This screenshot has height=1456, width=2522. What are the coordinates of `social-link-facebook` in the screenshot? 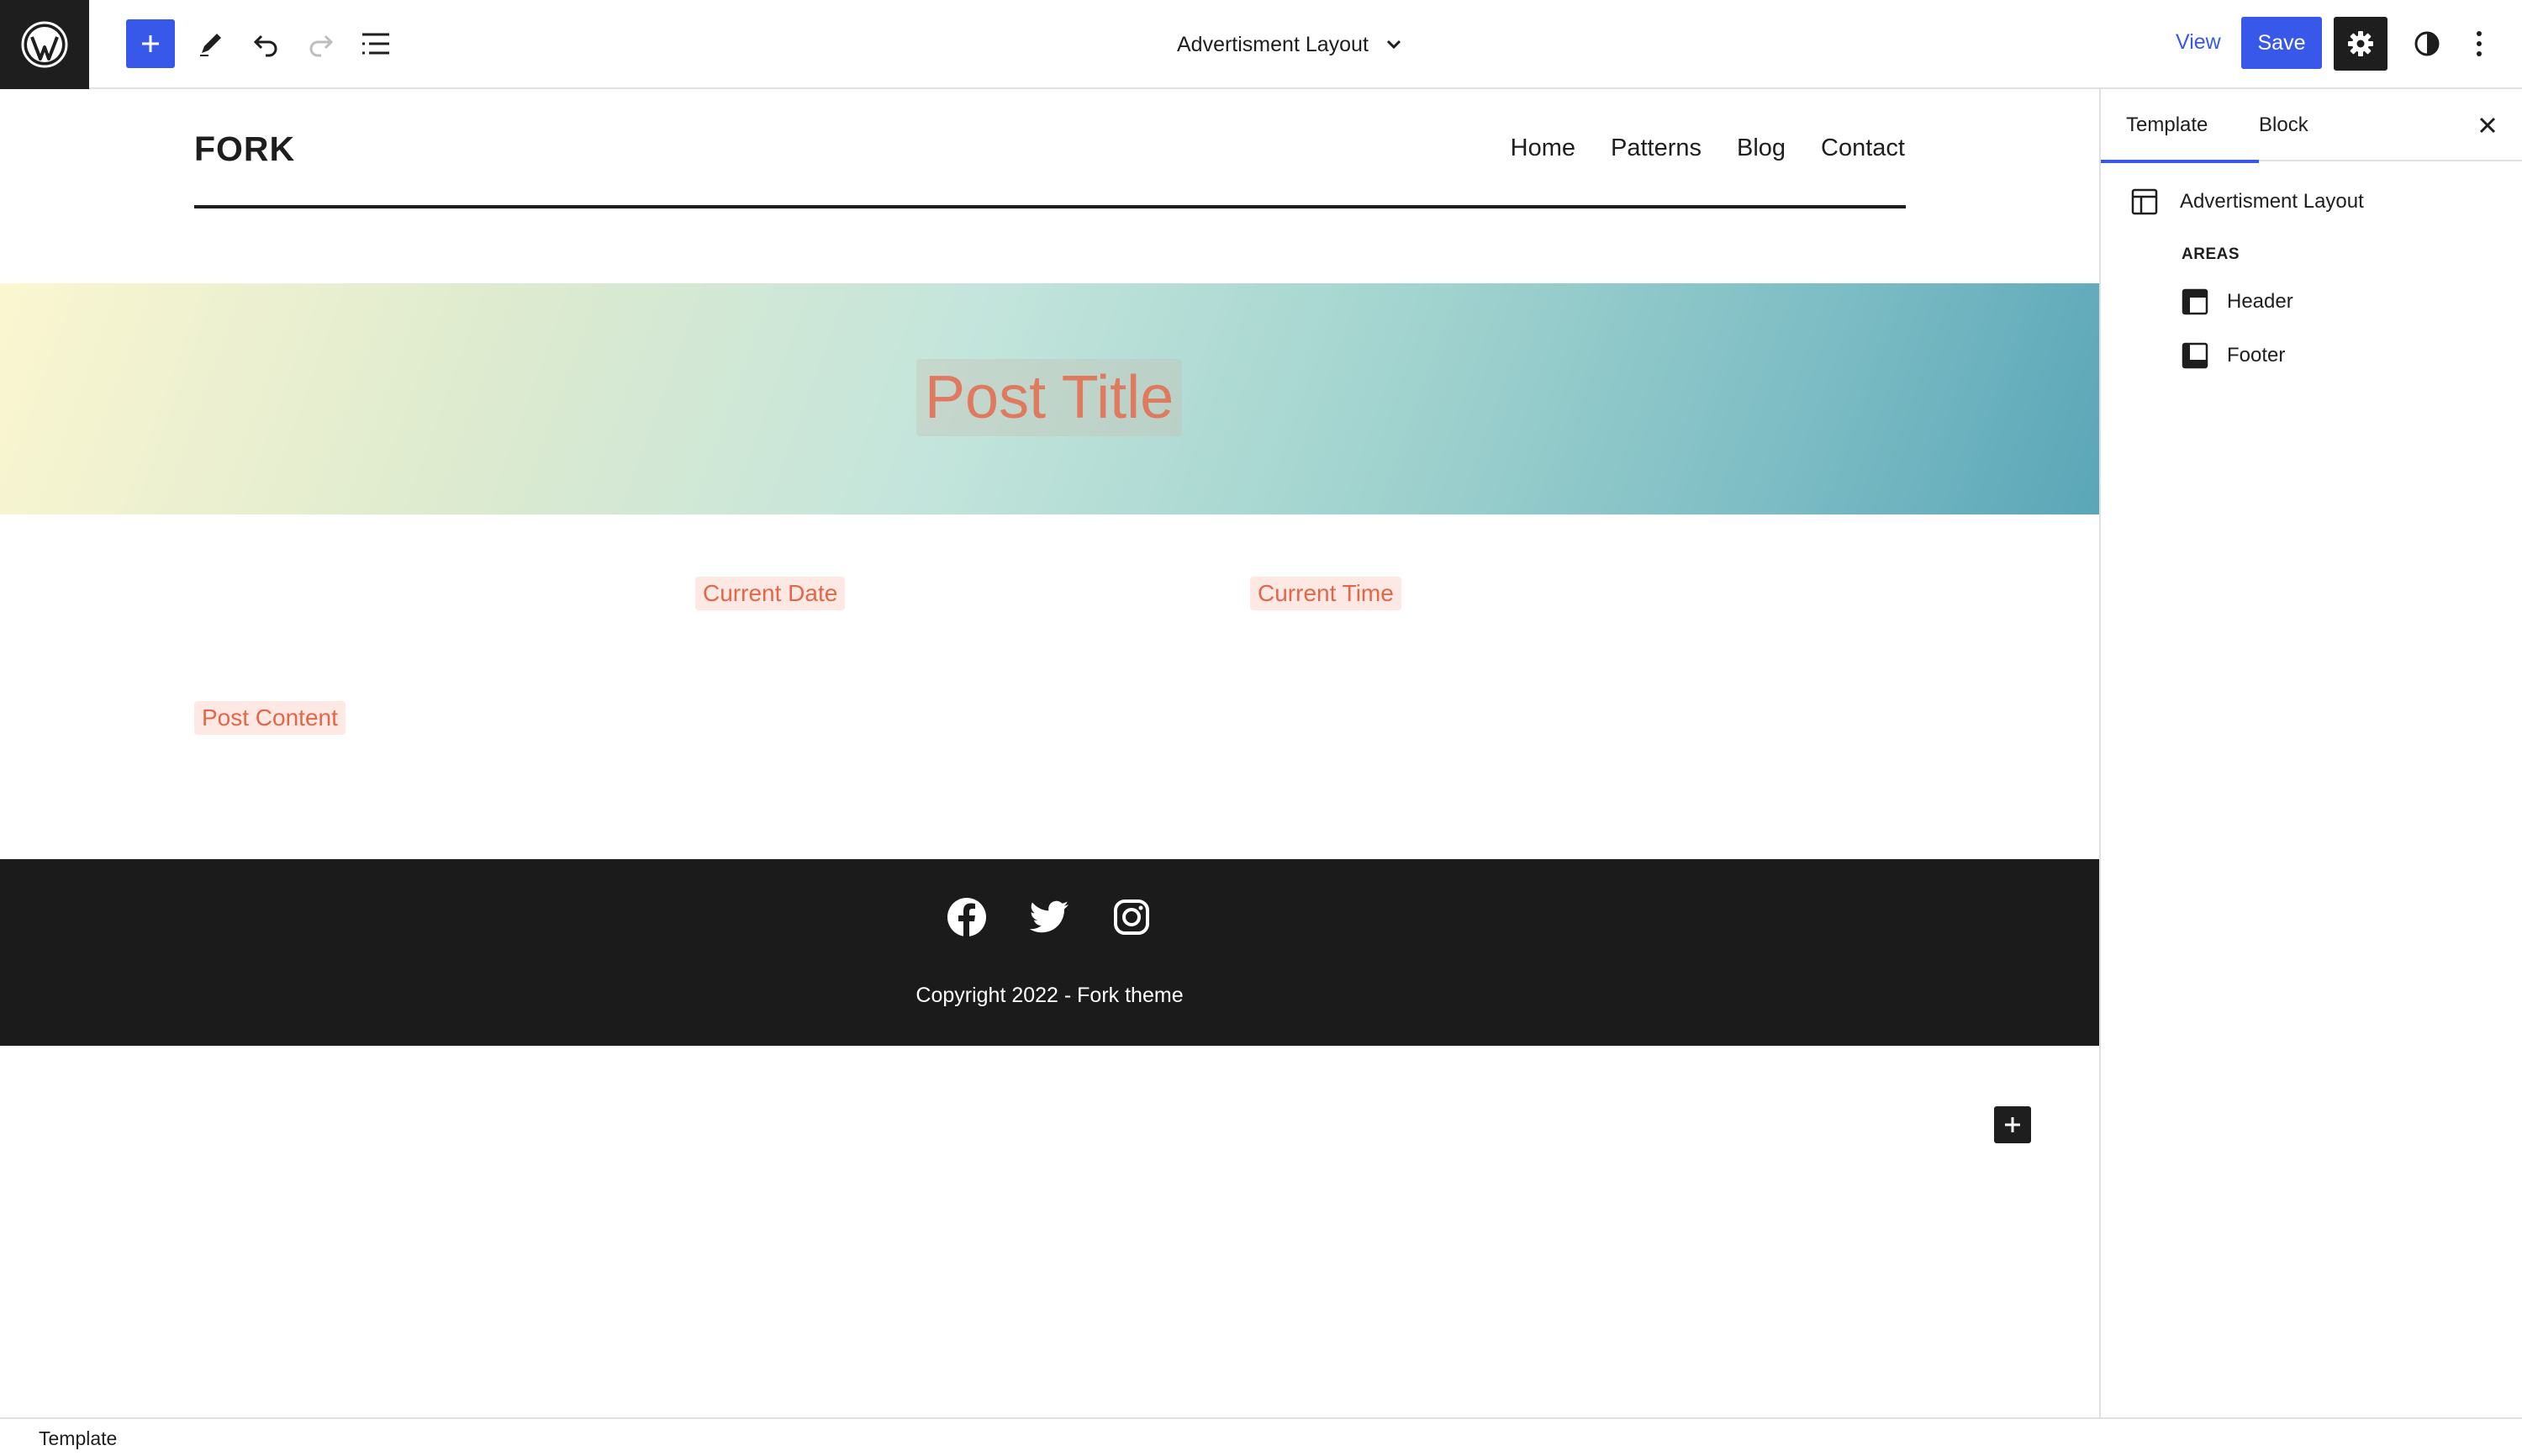 It's located at (967, 917).